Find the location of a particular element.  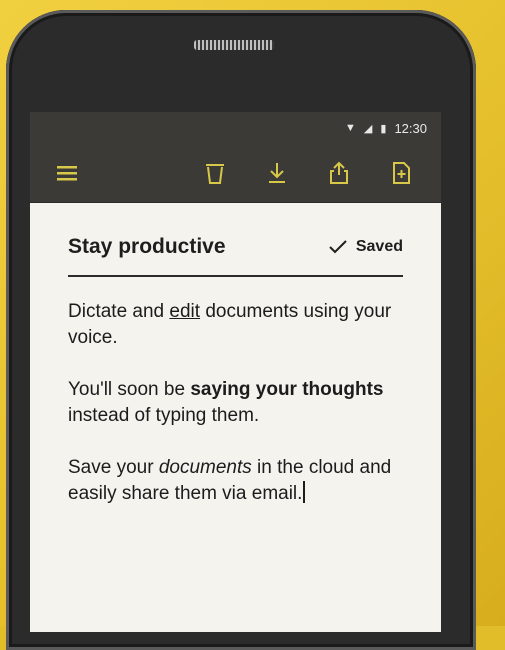

status-bar: ▼ ◢ ▮ 12:30 is located at coordinates (235, 128).